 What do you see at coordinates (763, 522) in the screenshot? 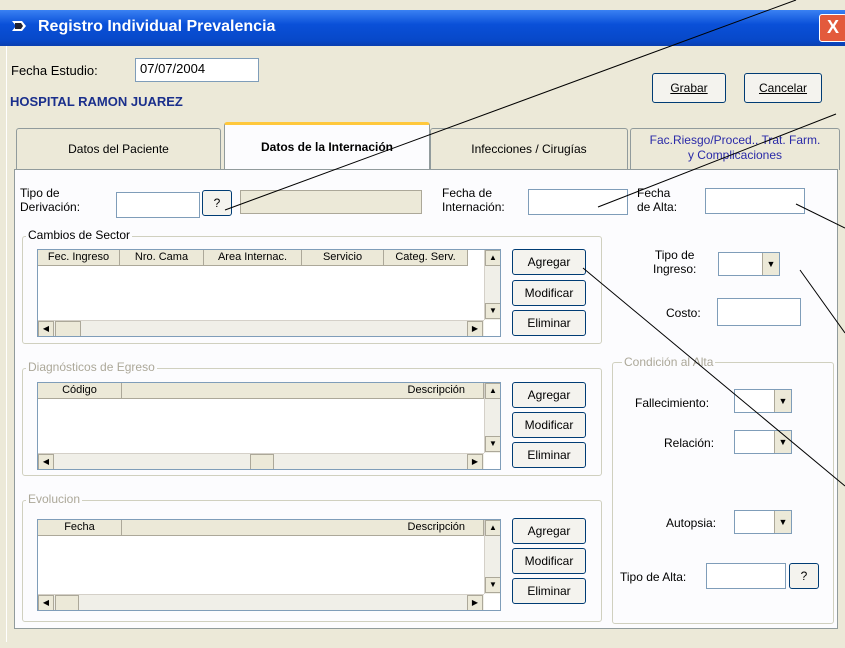
I see `autopsia-select: ▼` at bounding box center [763, 522].